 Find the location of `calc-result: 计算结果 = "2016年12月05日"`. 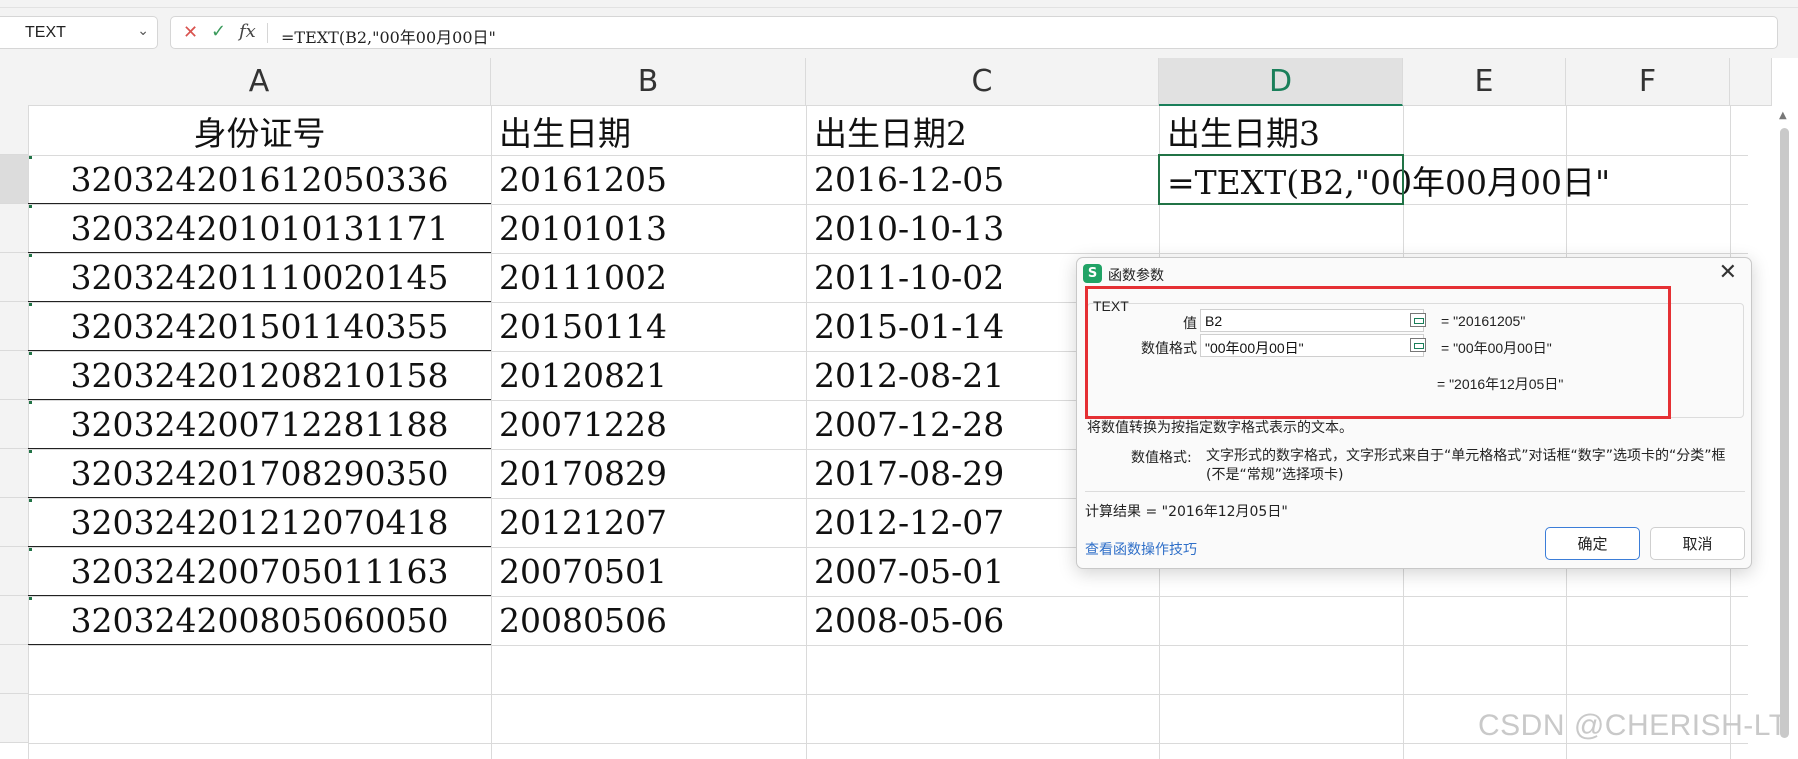

calc-result: 计算结果 = "2016年12月05日" is located at coordinates (1186, 512).